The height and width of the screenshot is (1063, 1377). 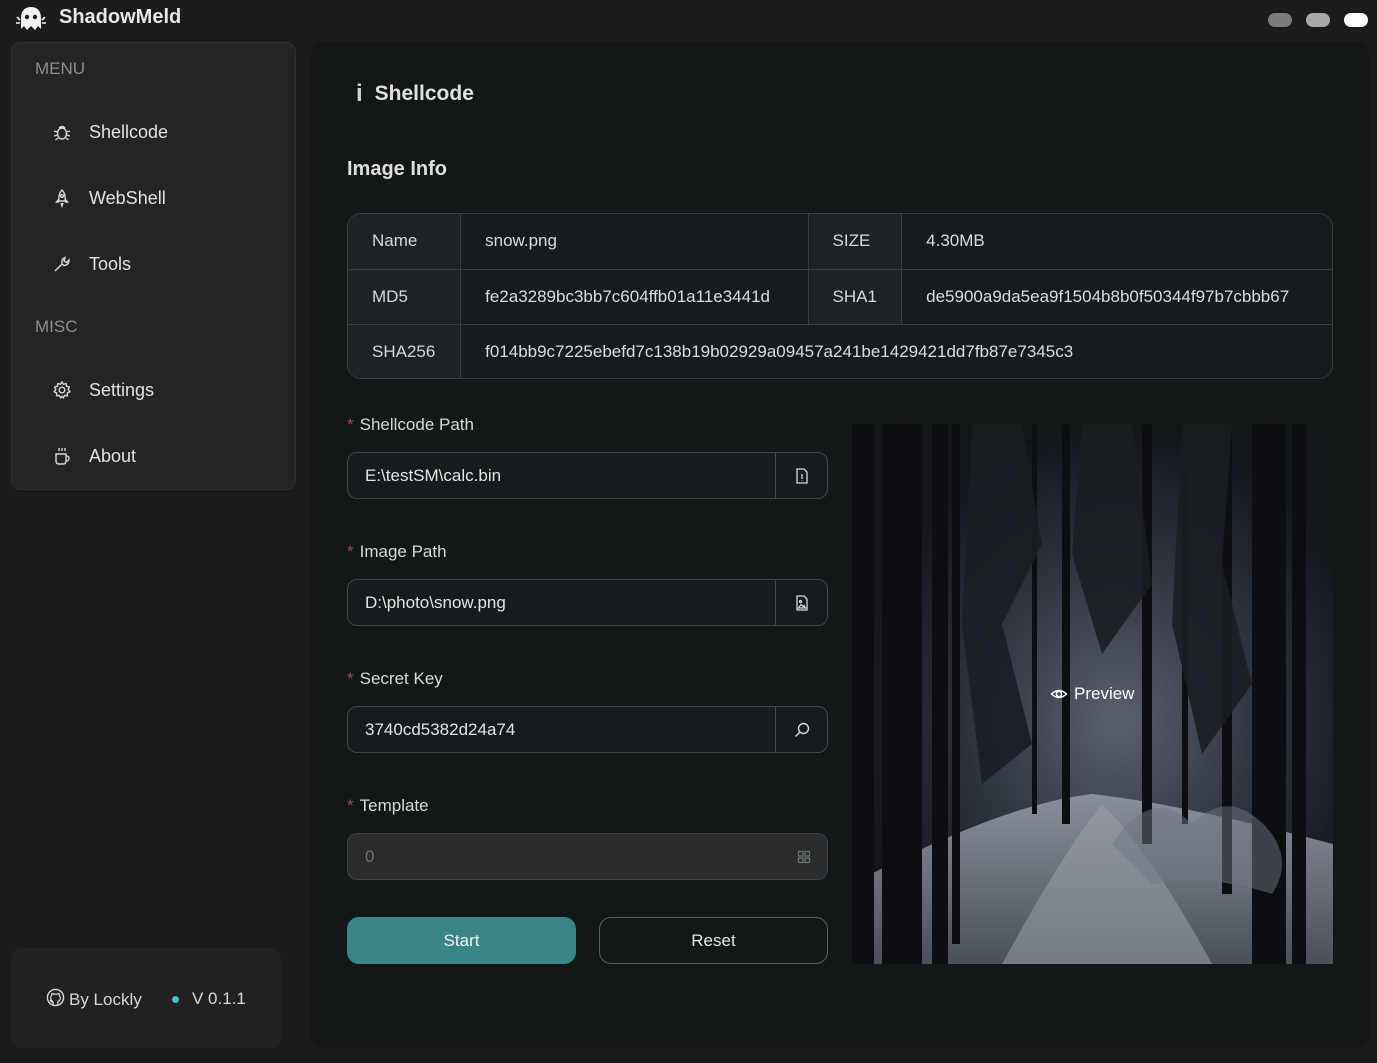 I want to click on maximize-button, so click(x=1318, y=20).